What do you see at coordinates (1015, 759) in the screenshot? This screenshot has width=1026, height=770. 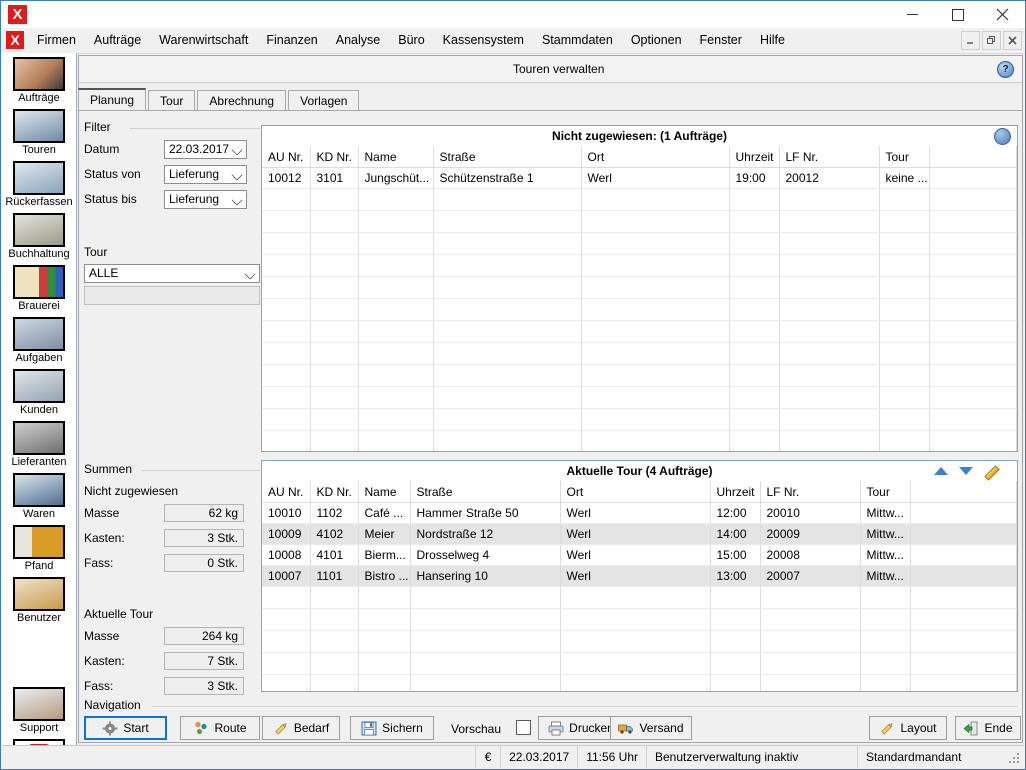 I see `resize-grip` at bounding box center [1015, 759].